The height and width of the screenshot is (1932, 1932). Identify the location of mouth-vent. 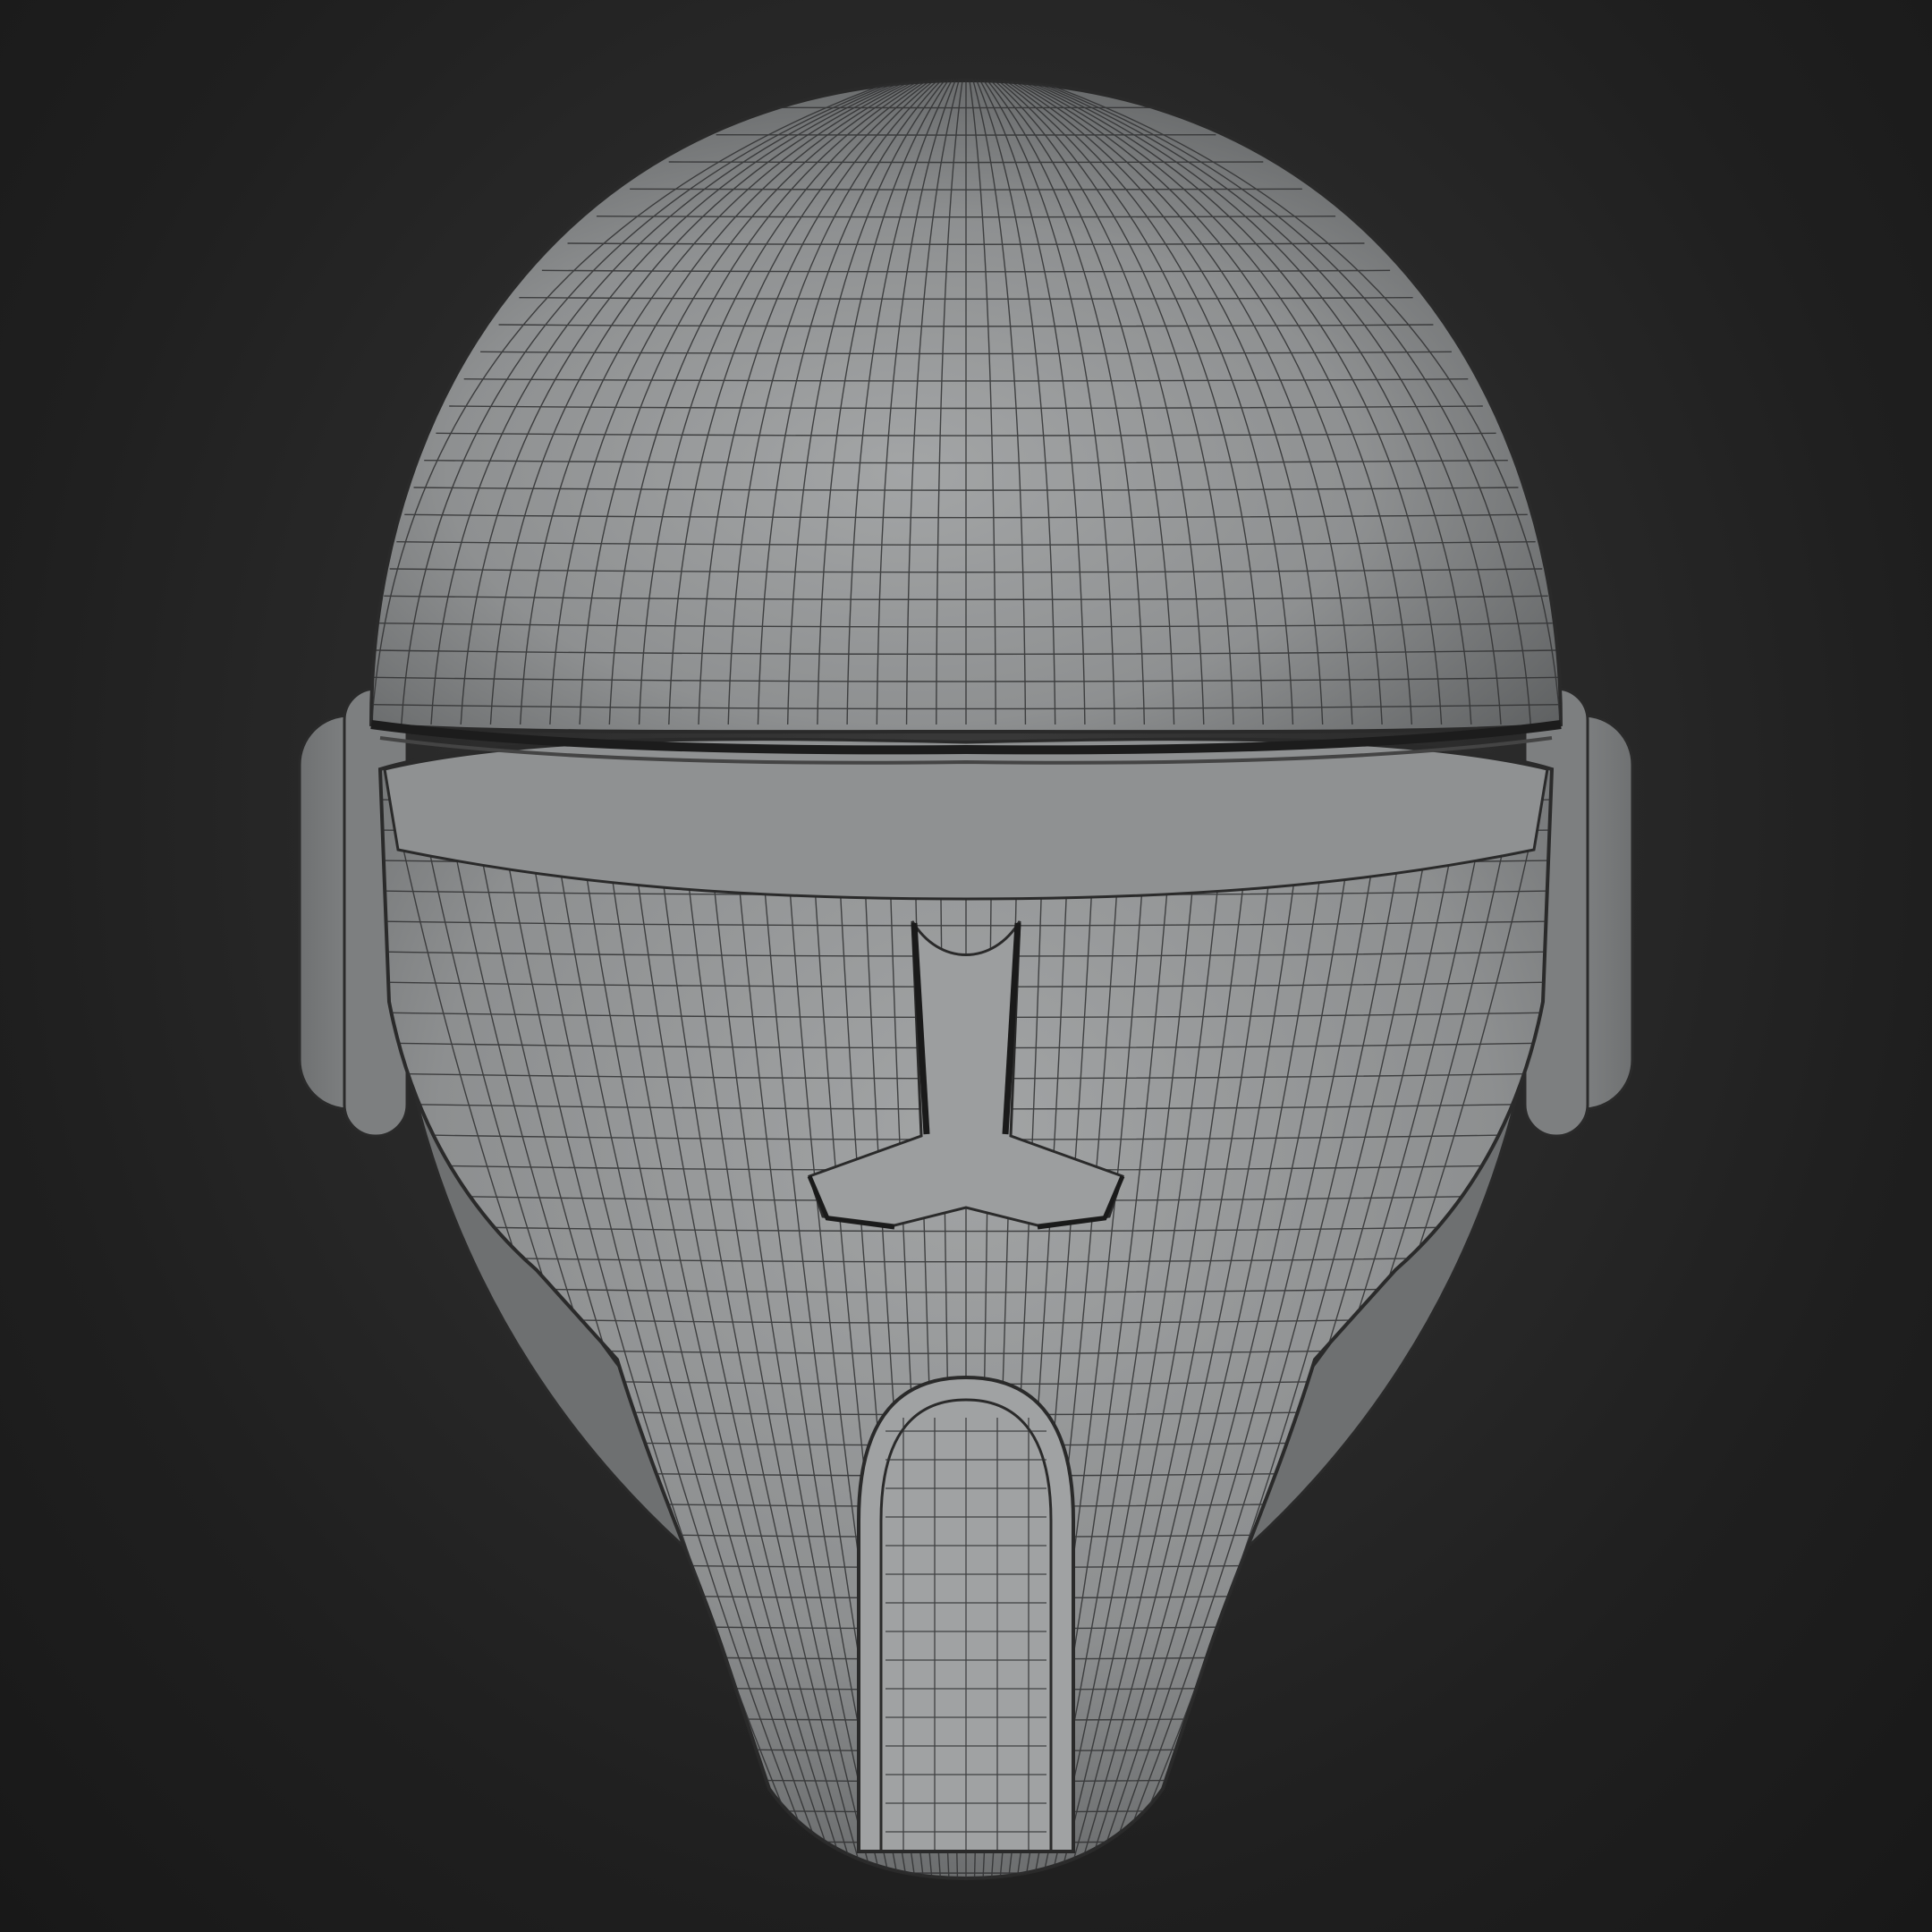
(966, 1614).